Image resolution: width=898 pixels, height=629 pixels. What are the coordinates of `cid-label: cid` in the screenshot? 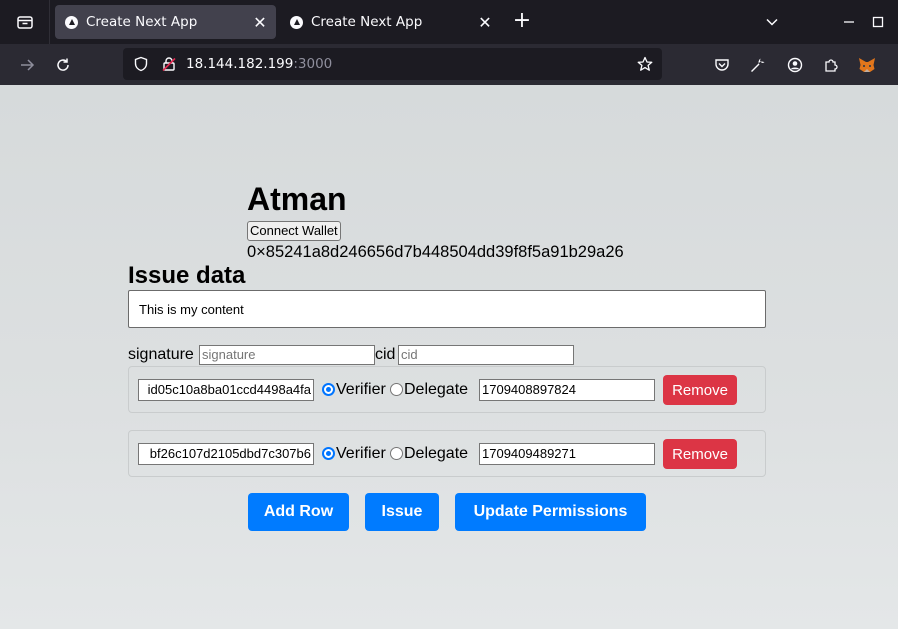 It's located at (385, 354).